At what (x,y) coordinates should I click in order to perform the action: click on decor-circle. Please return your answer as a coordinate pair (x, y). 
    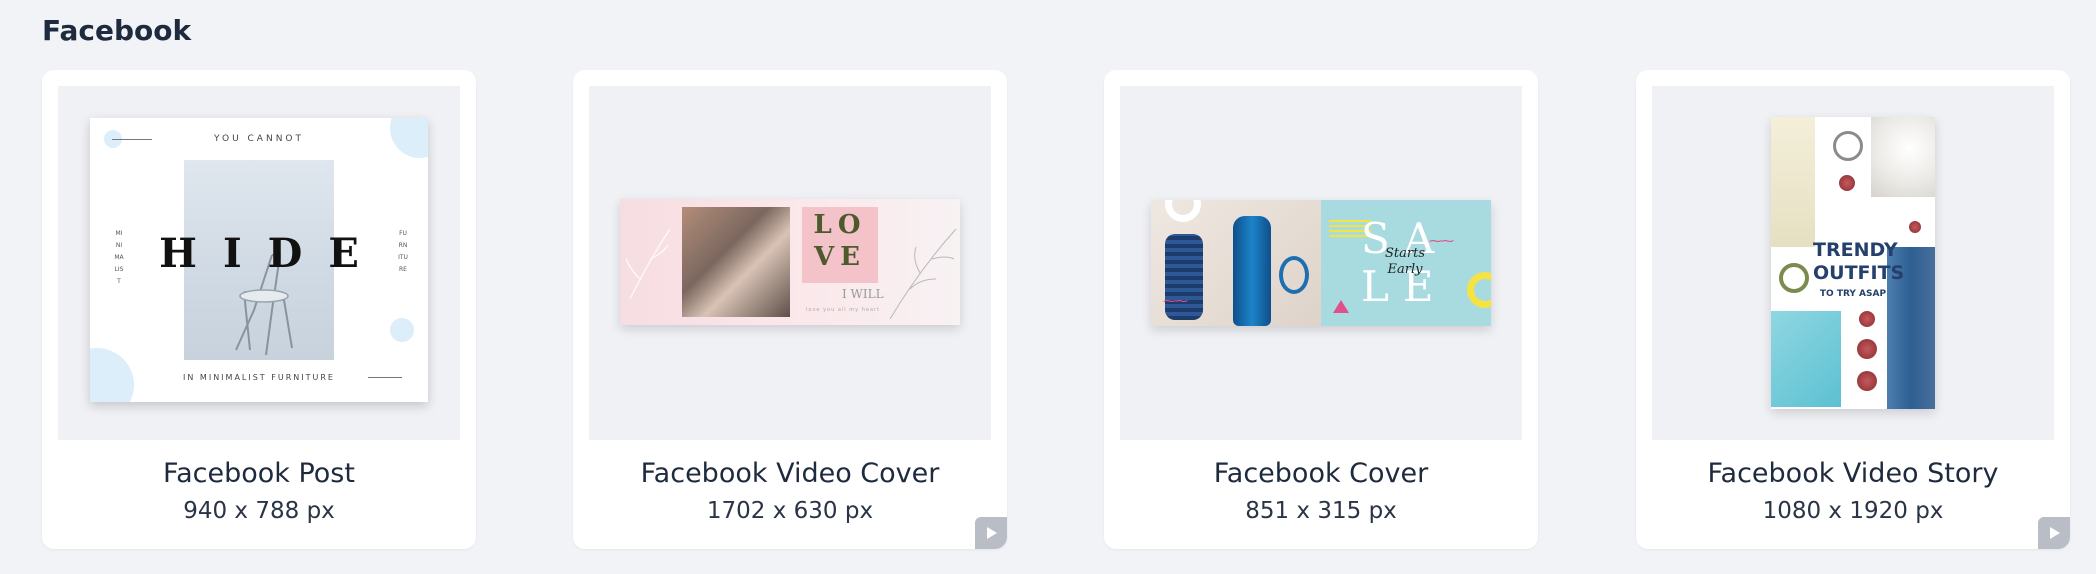
    Looking at the image, I should click on (402, 330).